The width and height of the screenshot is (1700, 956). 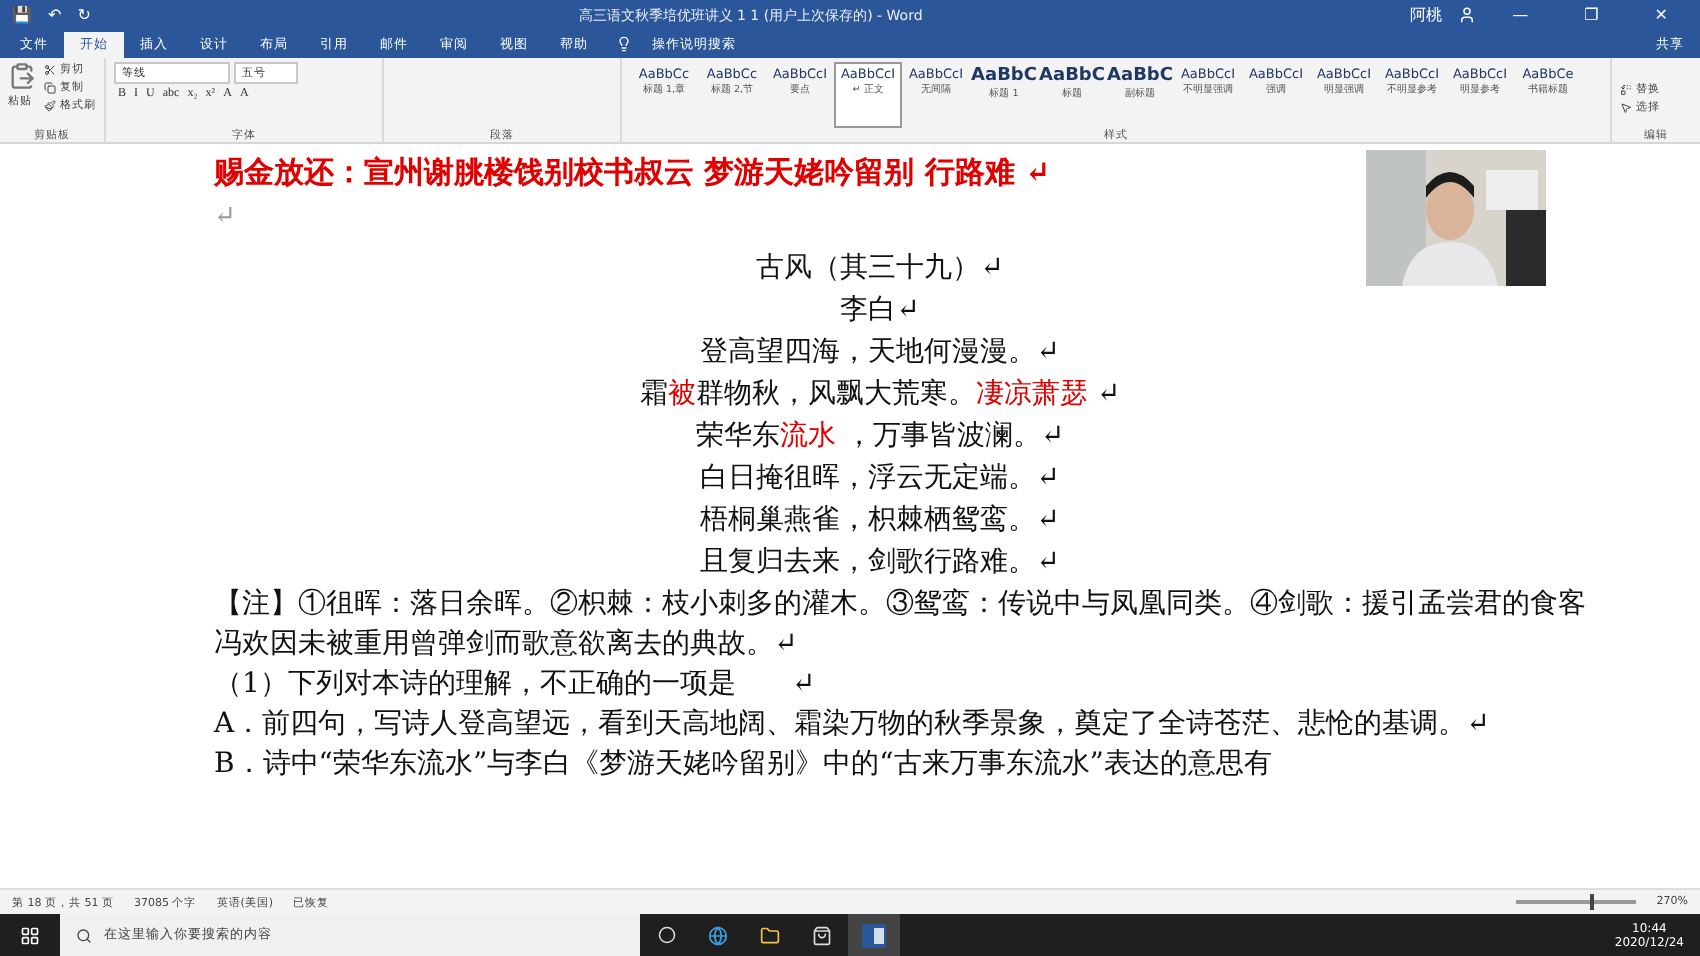 What do you see at coordinates (1626, 107) in the screenshot?
I see `pointer-icon` at bounding box center [1626, 107].